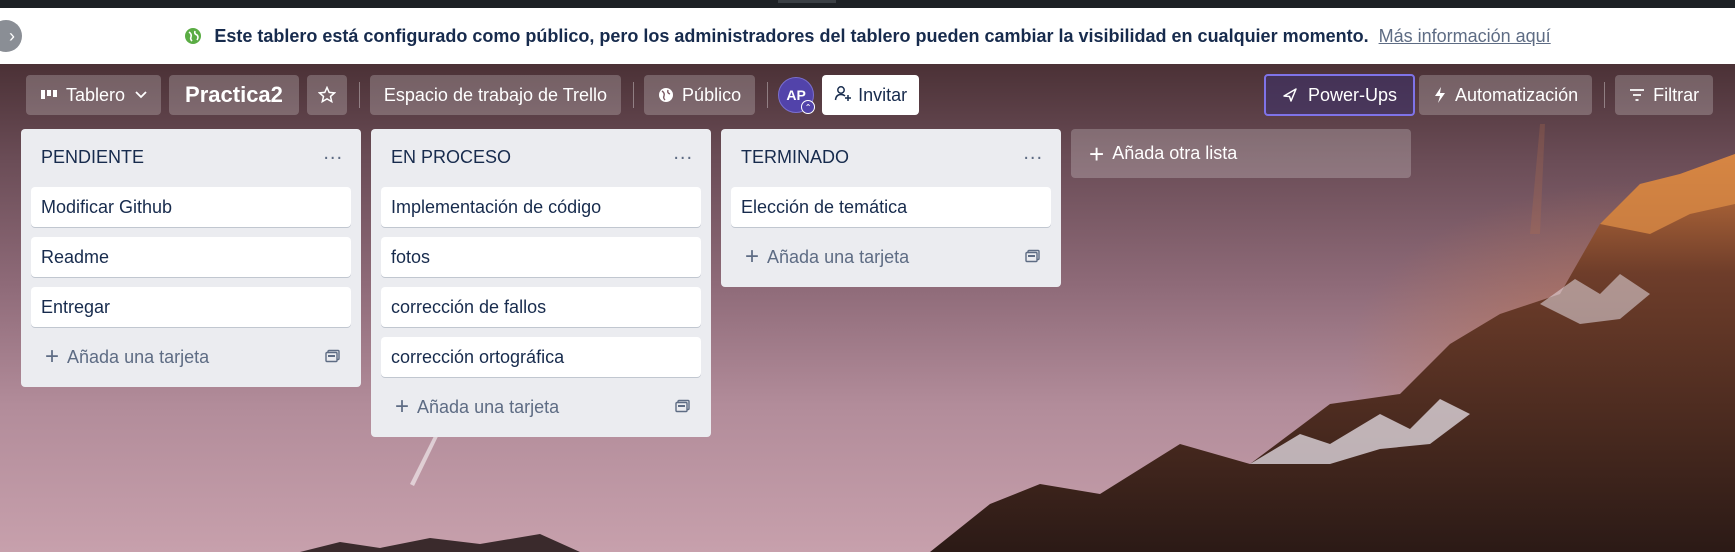  Describe the element at coordinates (1676, 94) in the screenshot. I see `filter-label: Filtrar` at that location.